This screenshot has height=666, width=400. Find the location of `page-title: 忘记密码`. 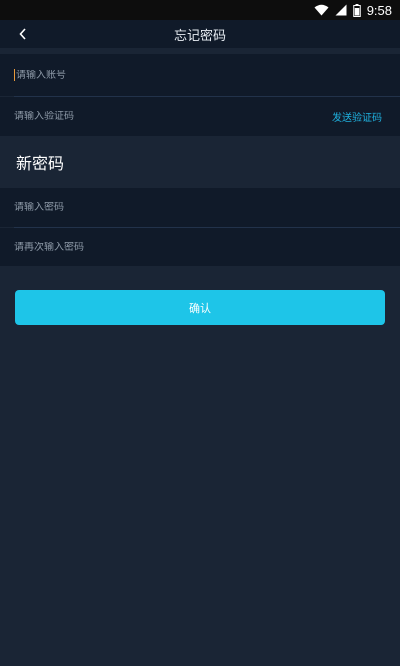

page-title: 忘记密码 is located at coordinates (199, 36).